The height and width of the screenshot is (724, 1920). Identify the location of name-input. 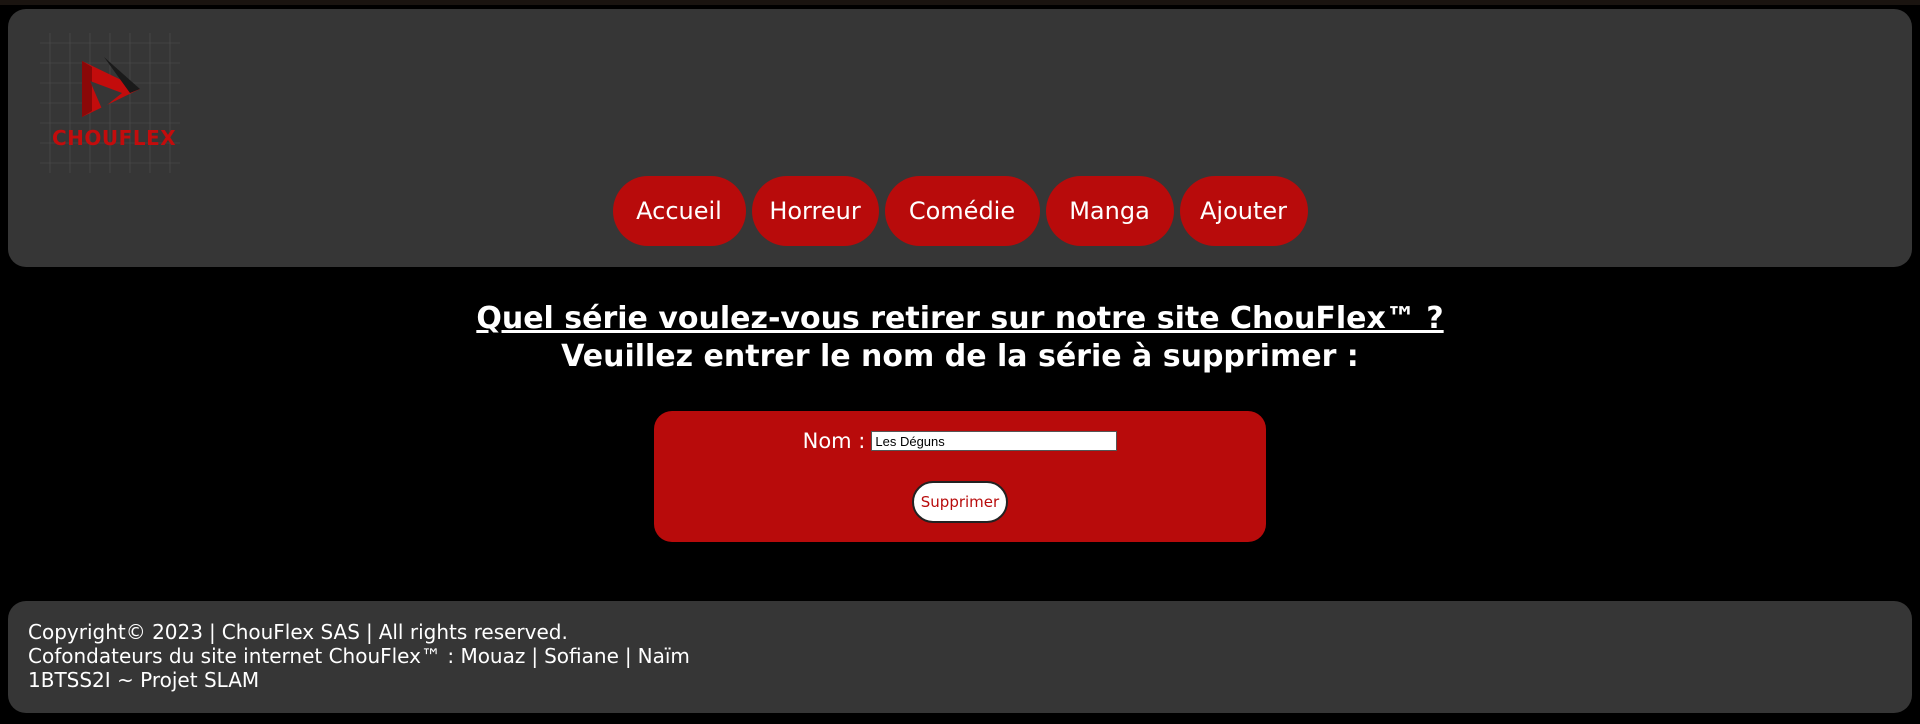
(994, 441).